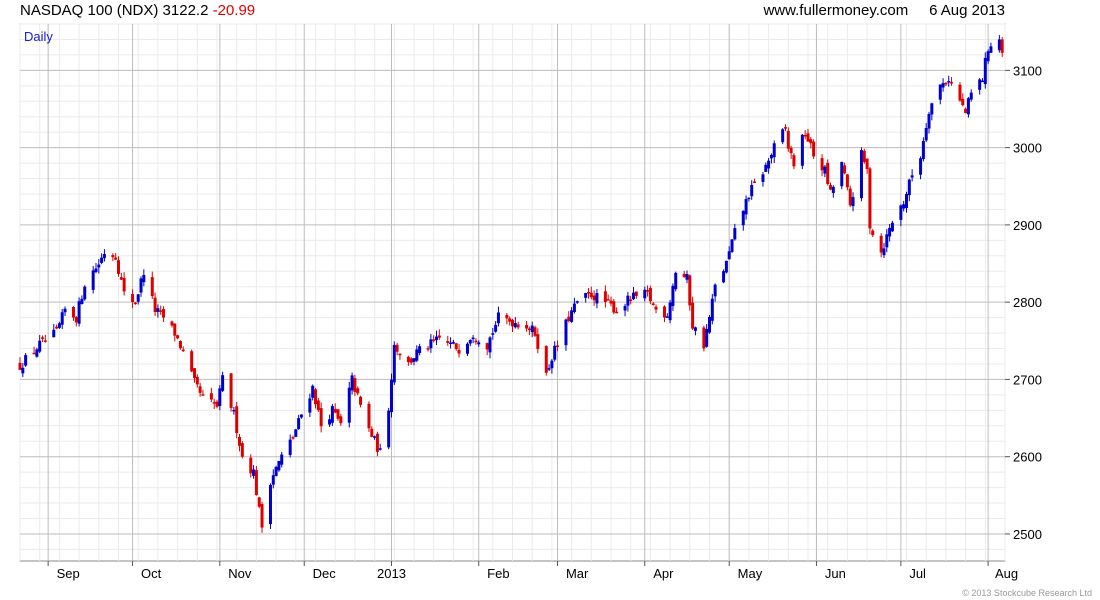  What do you see at coordinates (1027, 534) in the screenshot?
I see `y-tick-label: 2500` at bounding box center [1027, 534].